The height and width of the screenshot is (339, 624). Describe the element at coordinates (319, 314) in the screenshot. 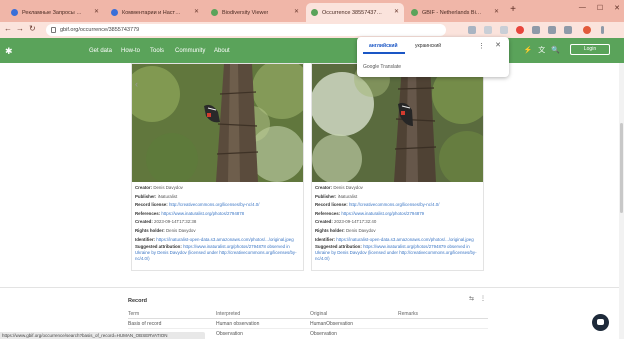

I see `column-original: Original` at that location.